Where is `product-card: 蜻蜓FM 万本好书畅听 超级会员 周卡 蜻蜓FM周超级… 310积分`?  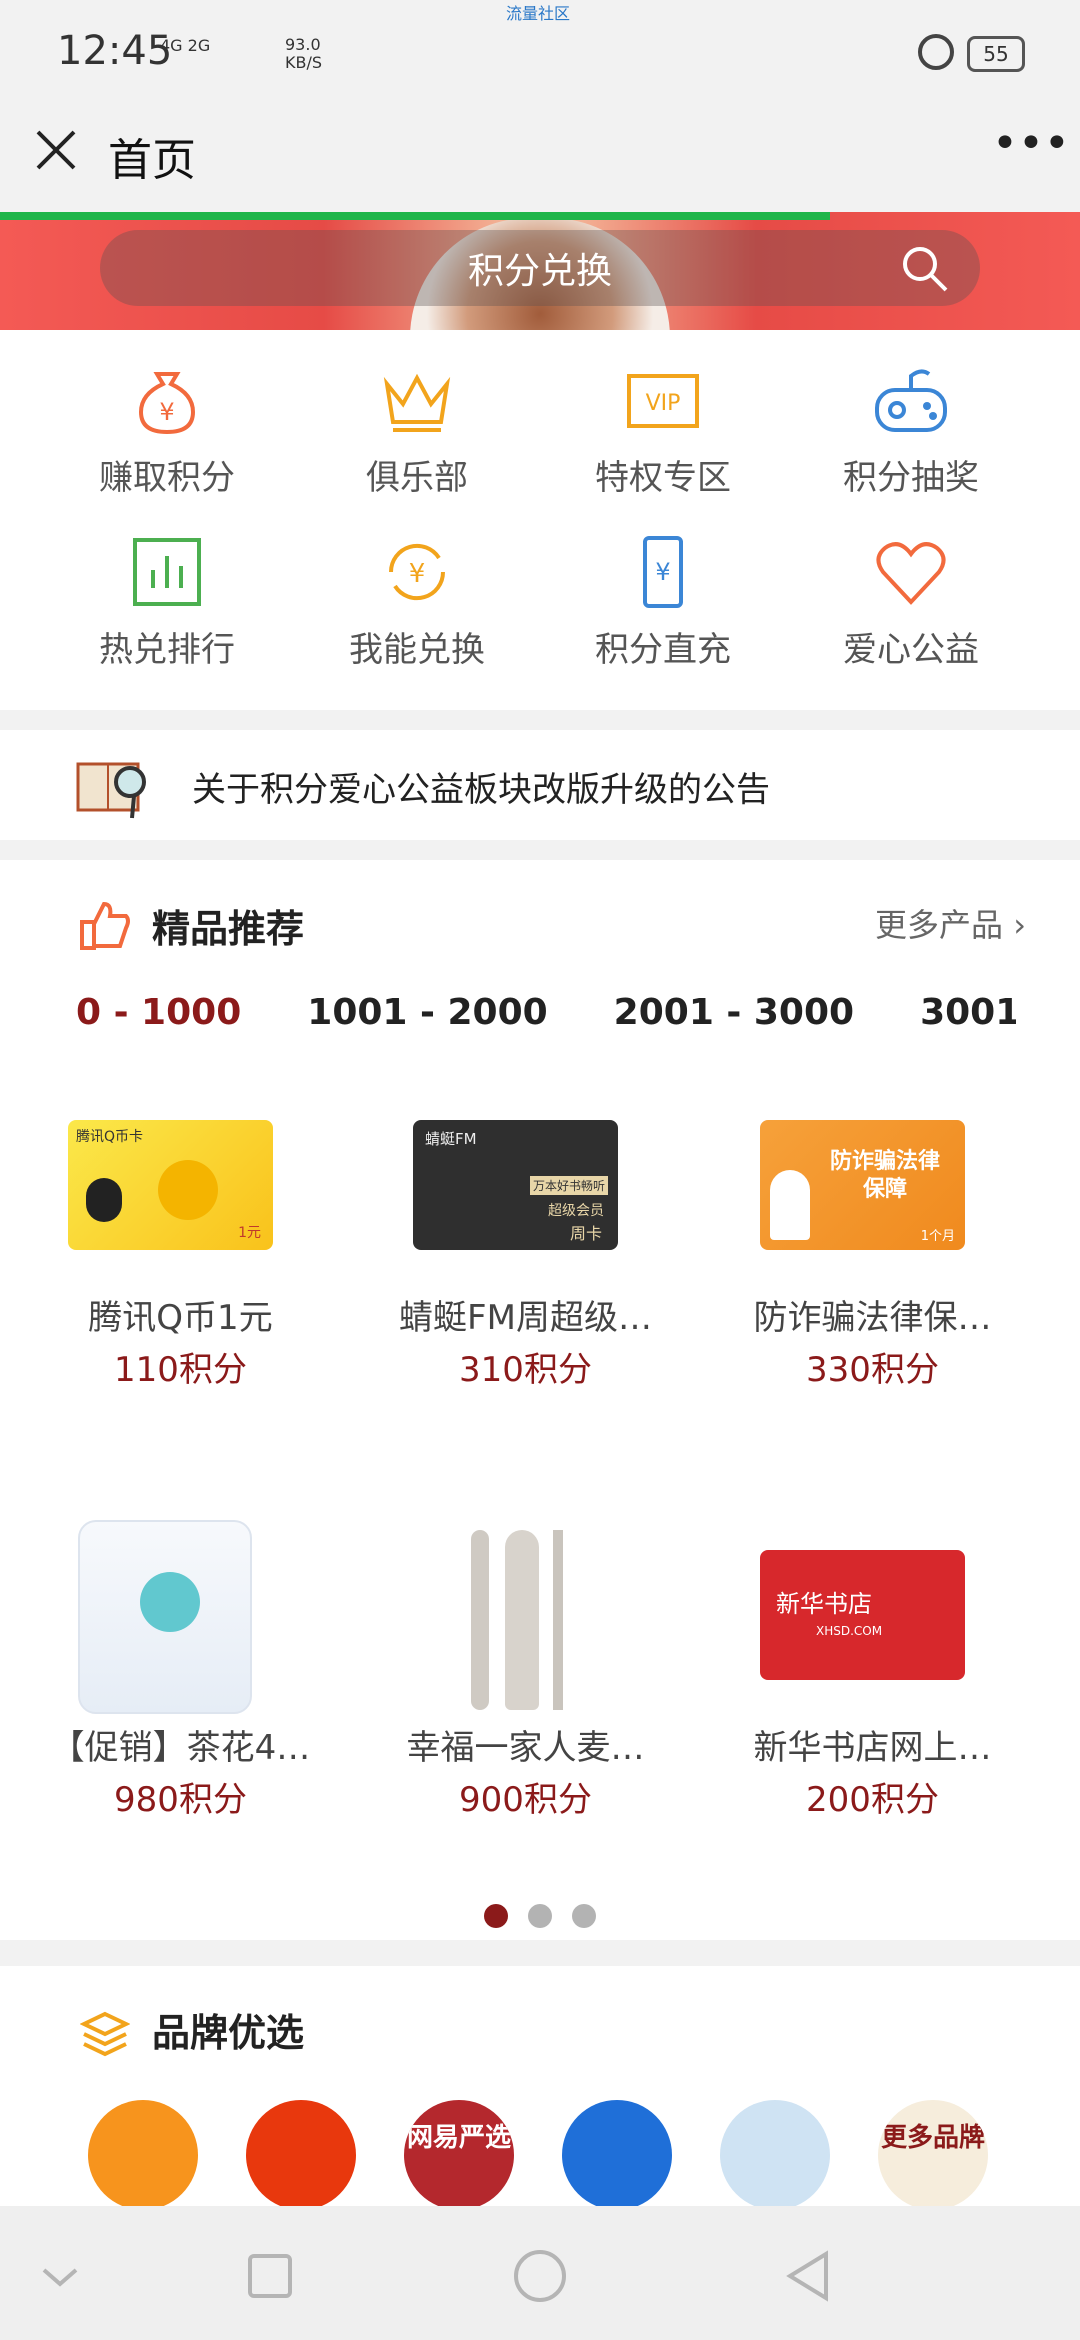
product-card: 蜻蜓FM 万本好书畅听 超级会员 周卡 蜻蜓FM周超级… 310积分 is located at coordinates (525, 1330).